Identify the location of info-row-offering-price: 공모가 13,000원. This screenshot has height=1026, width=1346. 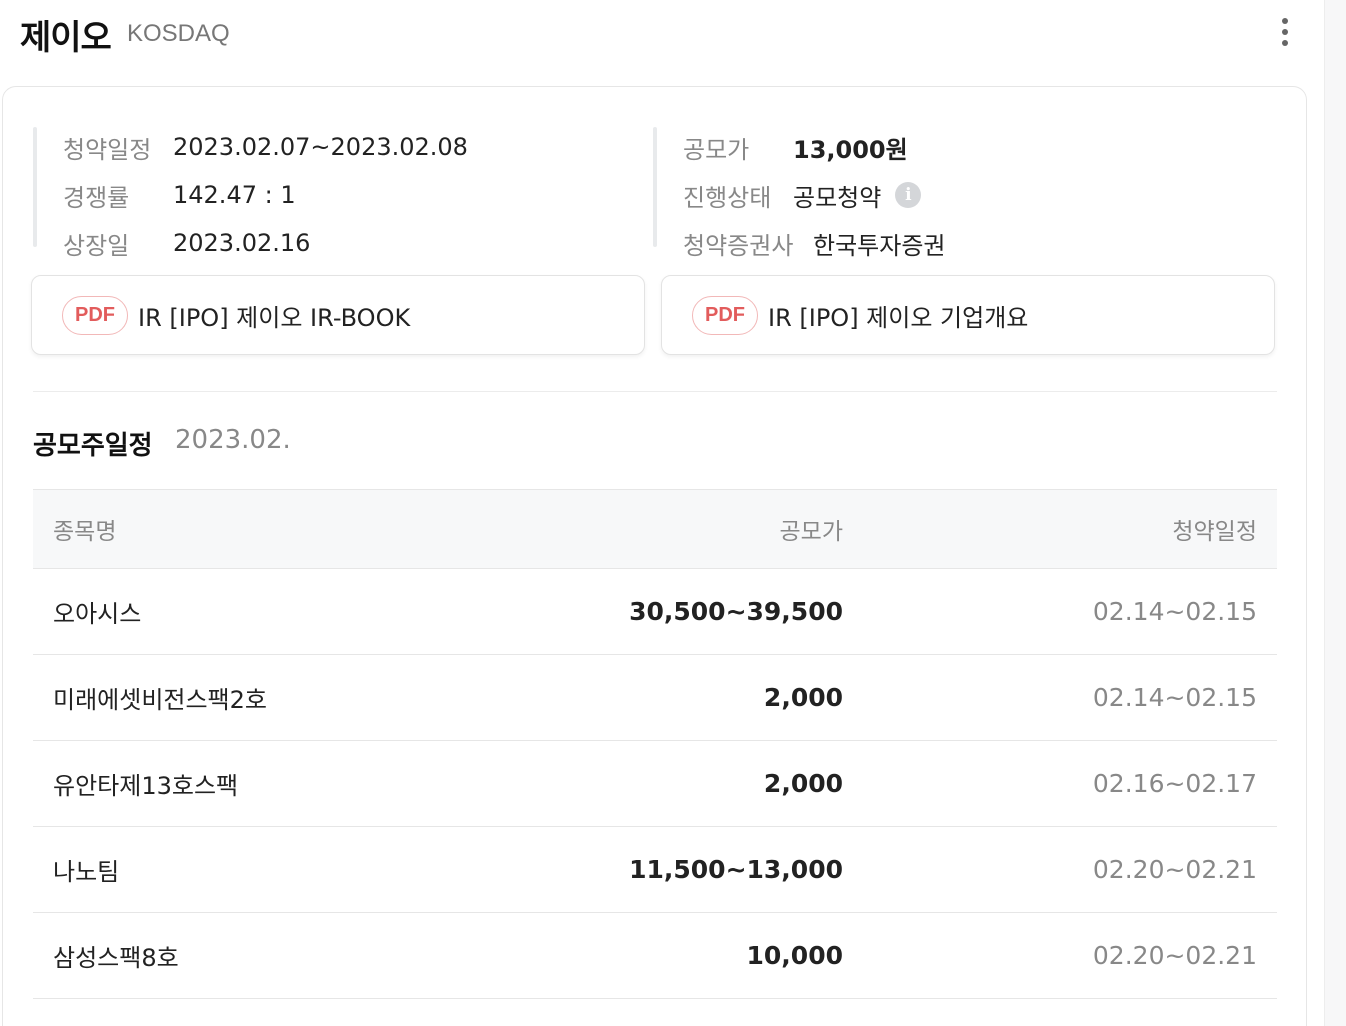
(795, 147).